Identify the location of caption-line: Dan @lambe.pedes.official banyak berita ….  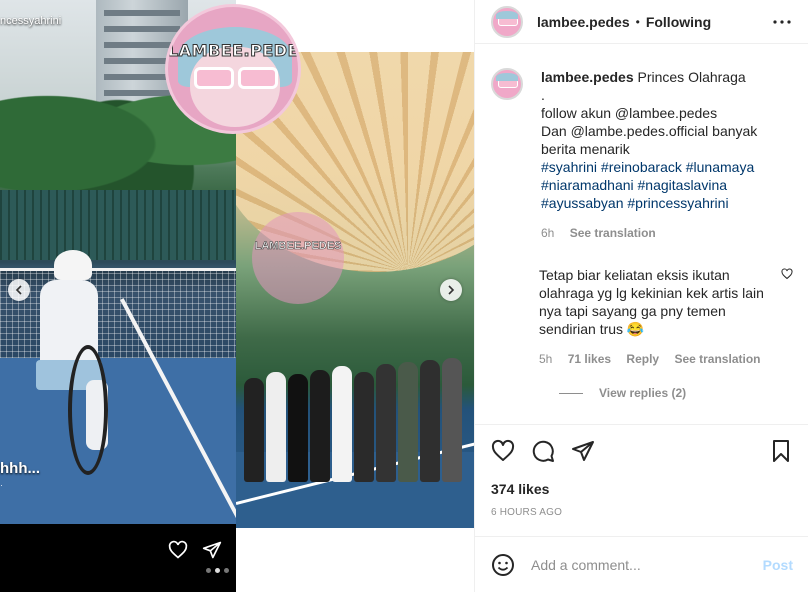
(649, 140).